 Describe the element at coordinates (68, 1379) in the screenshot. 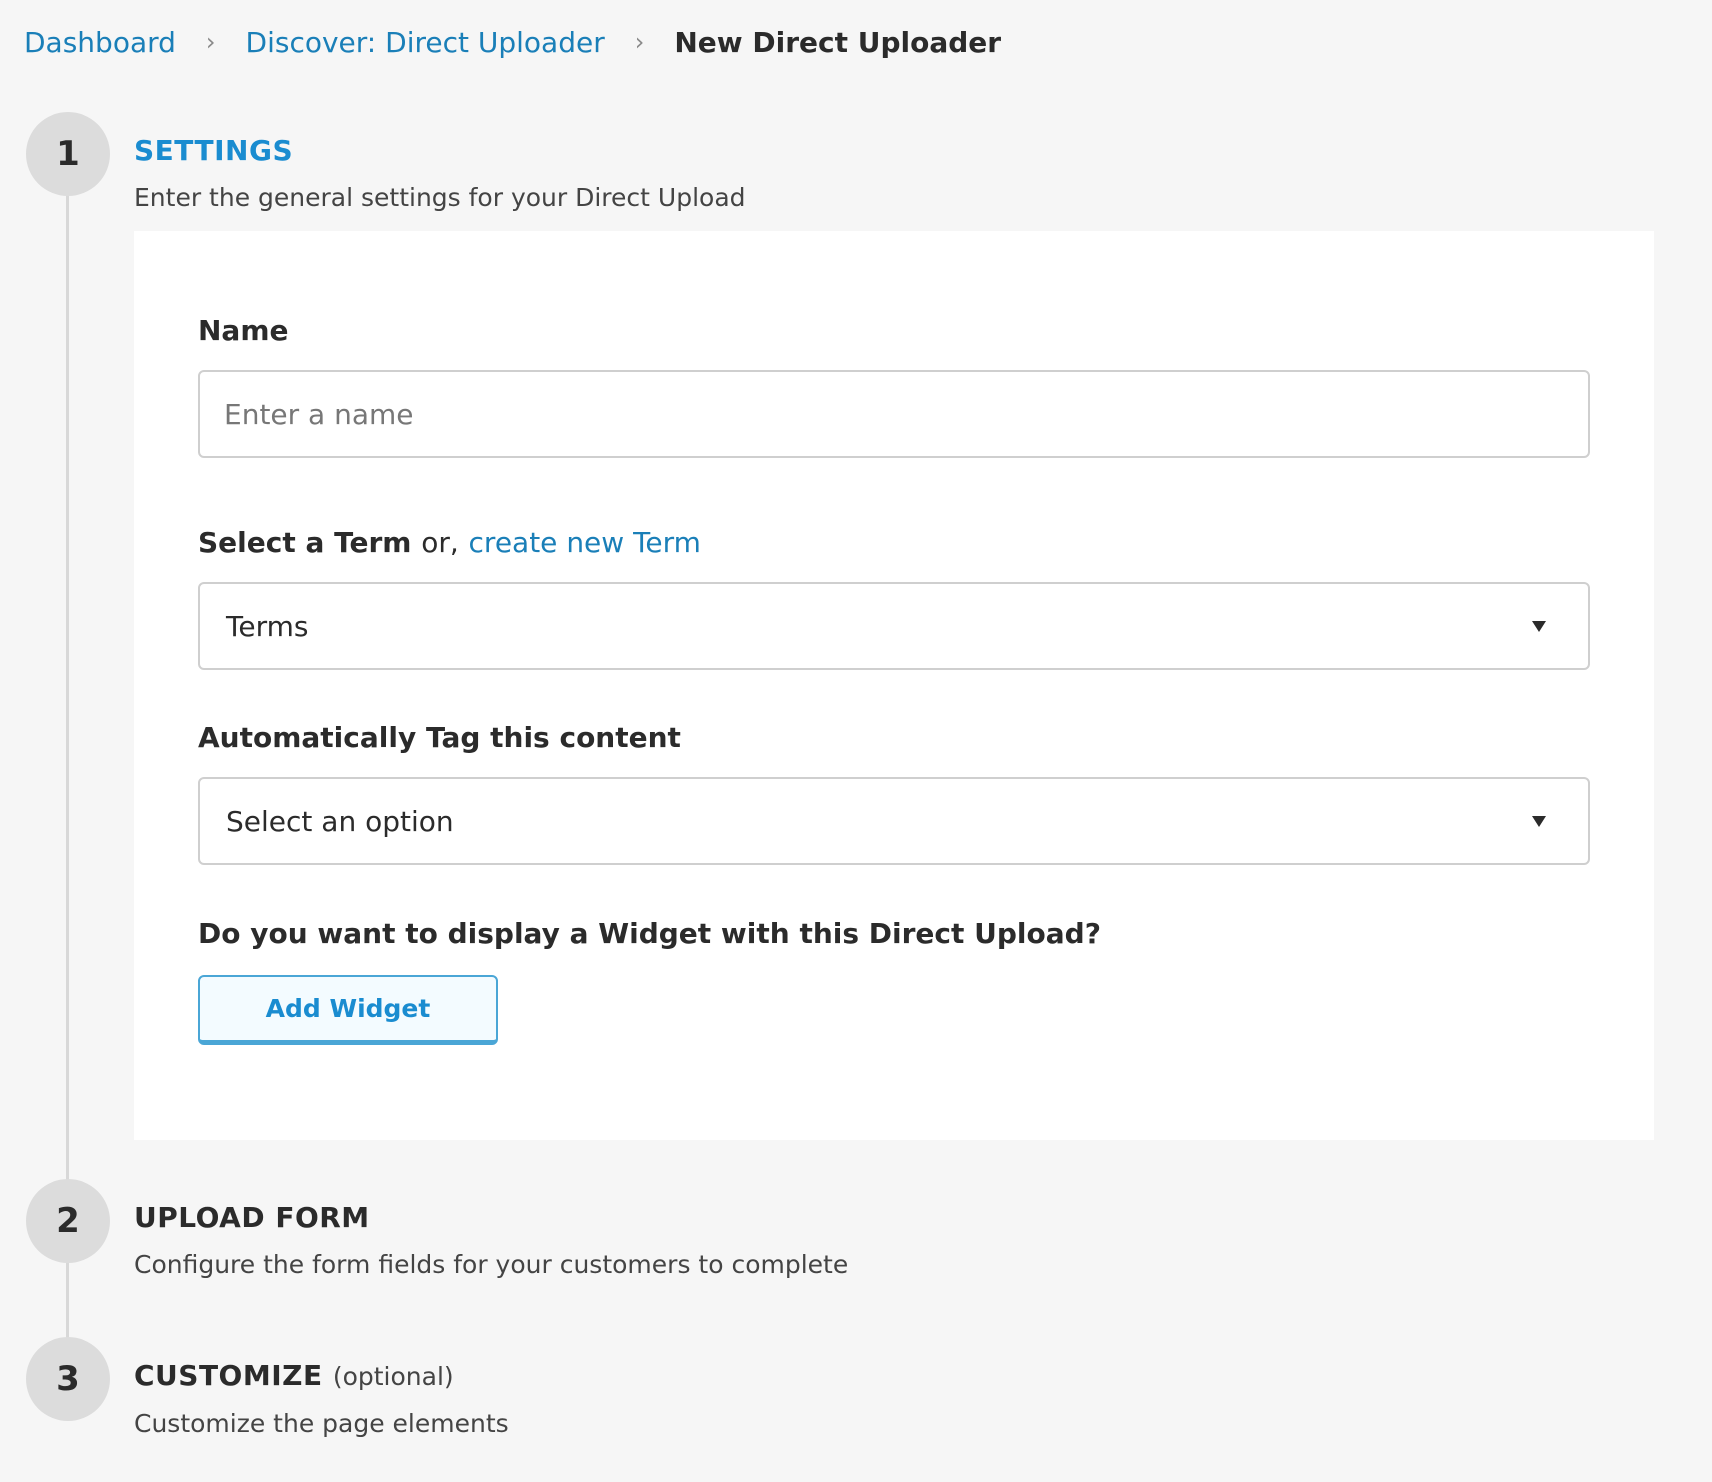

I see `step-3-circle: 3` at that location.